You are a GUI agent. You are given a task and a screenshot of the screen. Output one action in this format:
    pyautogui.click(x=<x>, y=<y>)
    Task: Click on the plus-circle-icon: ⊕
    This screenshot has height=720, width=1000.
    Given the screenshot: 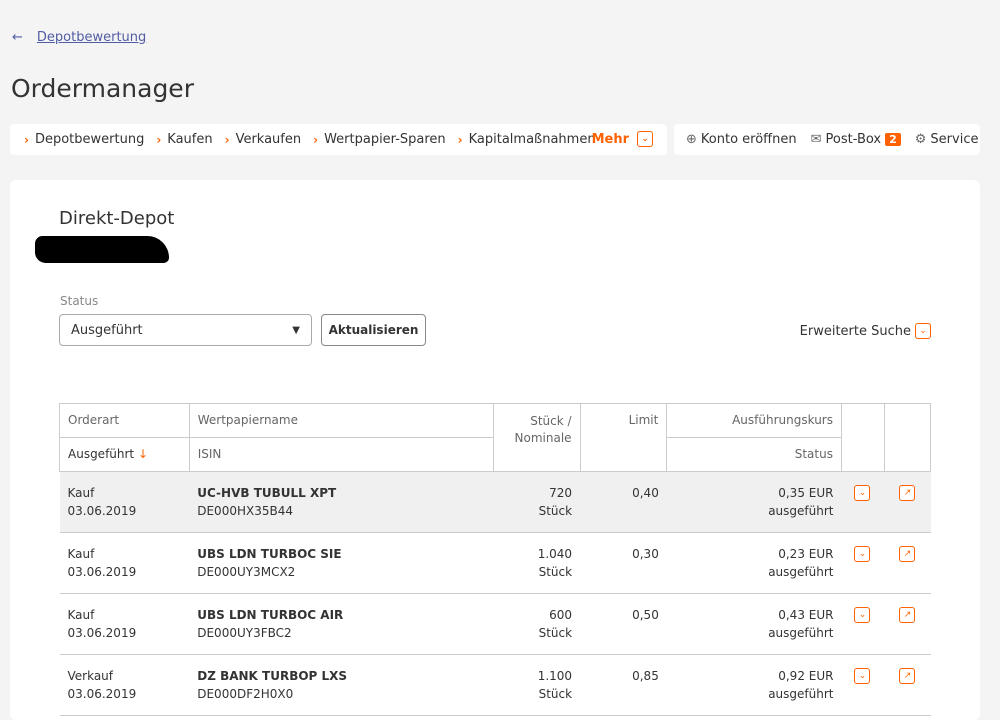 What is the action you would take?
    pyautogui.click(x=691, y=139)
    